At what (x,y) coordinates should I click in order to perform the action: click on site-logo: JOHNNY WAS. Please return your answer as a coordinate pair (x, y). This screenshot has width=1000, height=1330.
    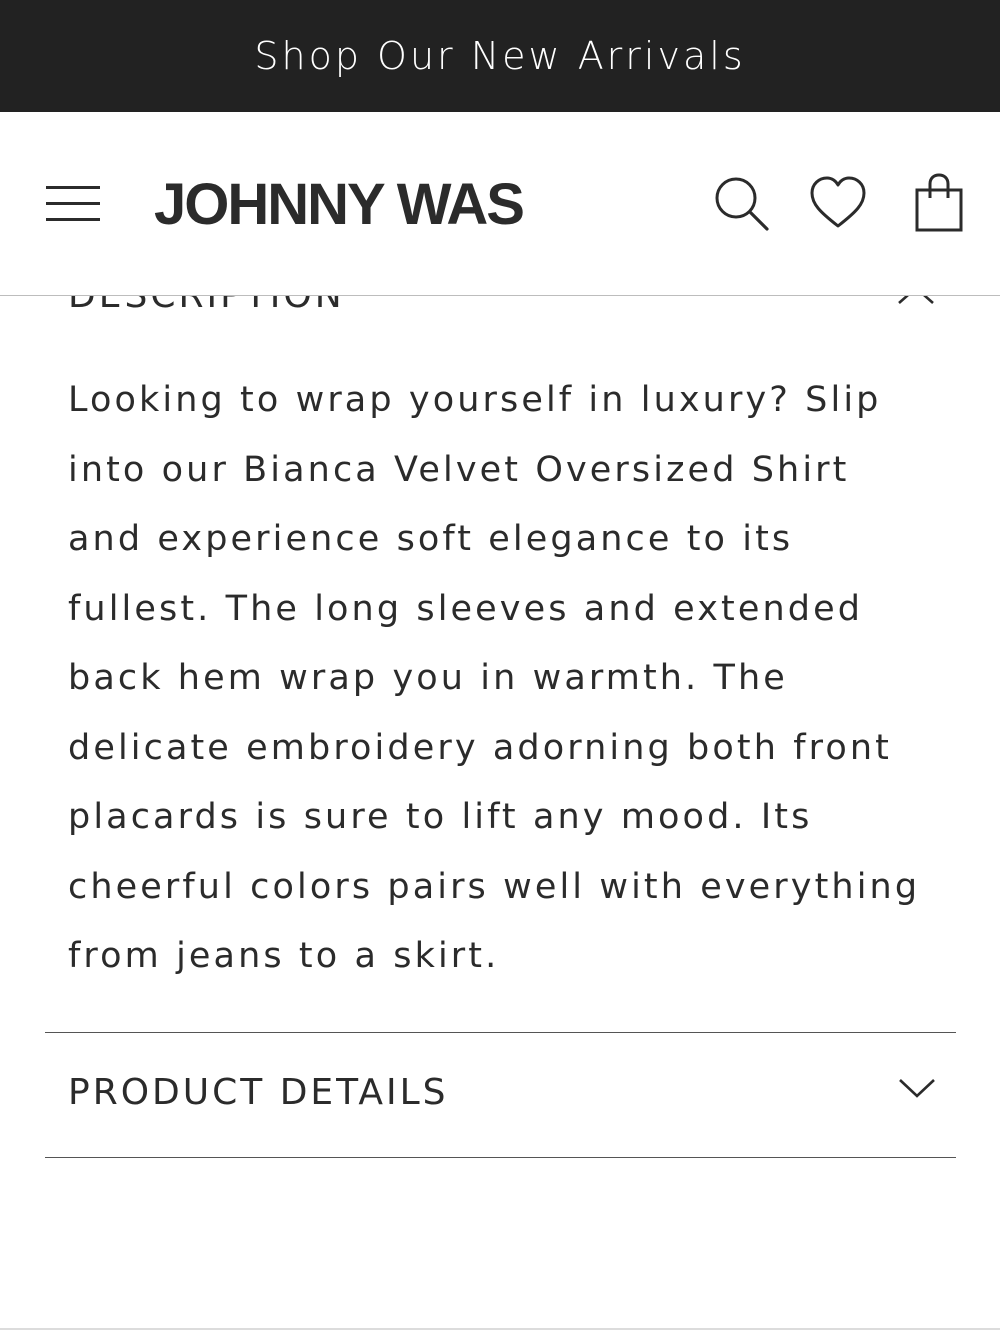
    Looking at the image, I should click on (339, 205).